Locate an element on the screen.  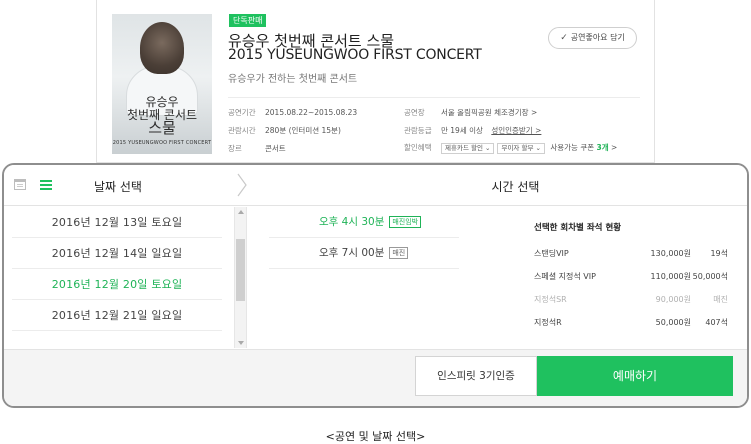
coupon-arrow-icon: > is located at coordinates (614, 147).